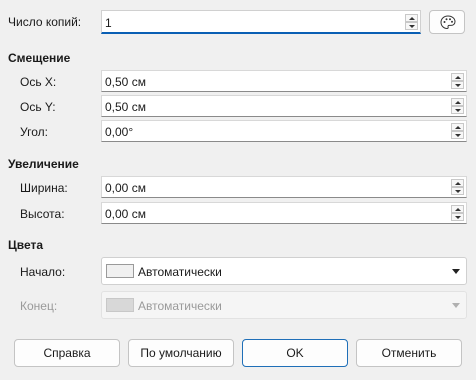  What do you see at coordinates (39, 58) in the screenshot?
I see `offset-heading: Смещение` at bounding box center [39, 58].